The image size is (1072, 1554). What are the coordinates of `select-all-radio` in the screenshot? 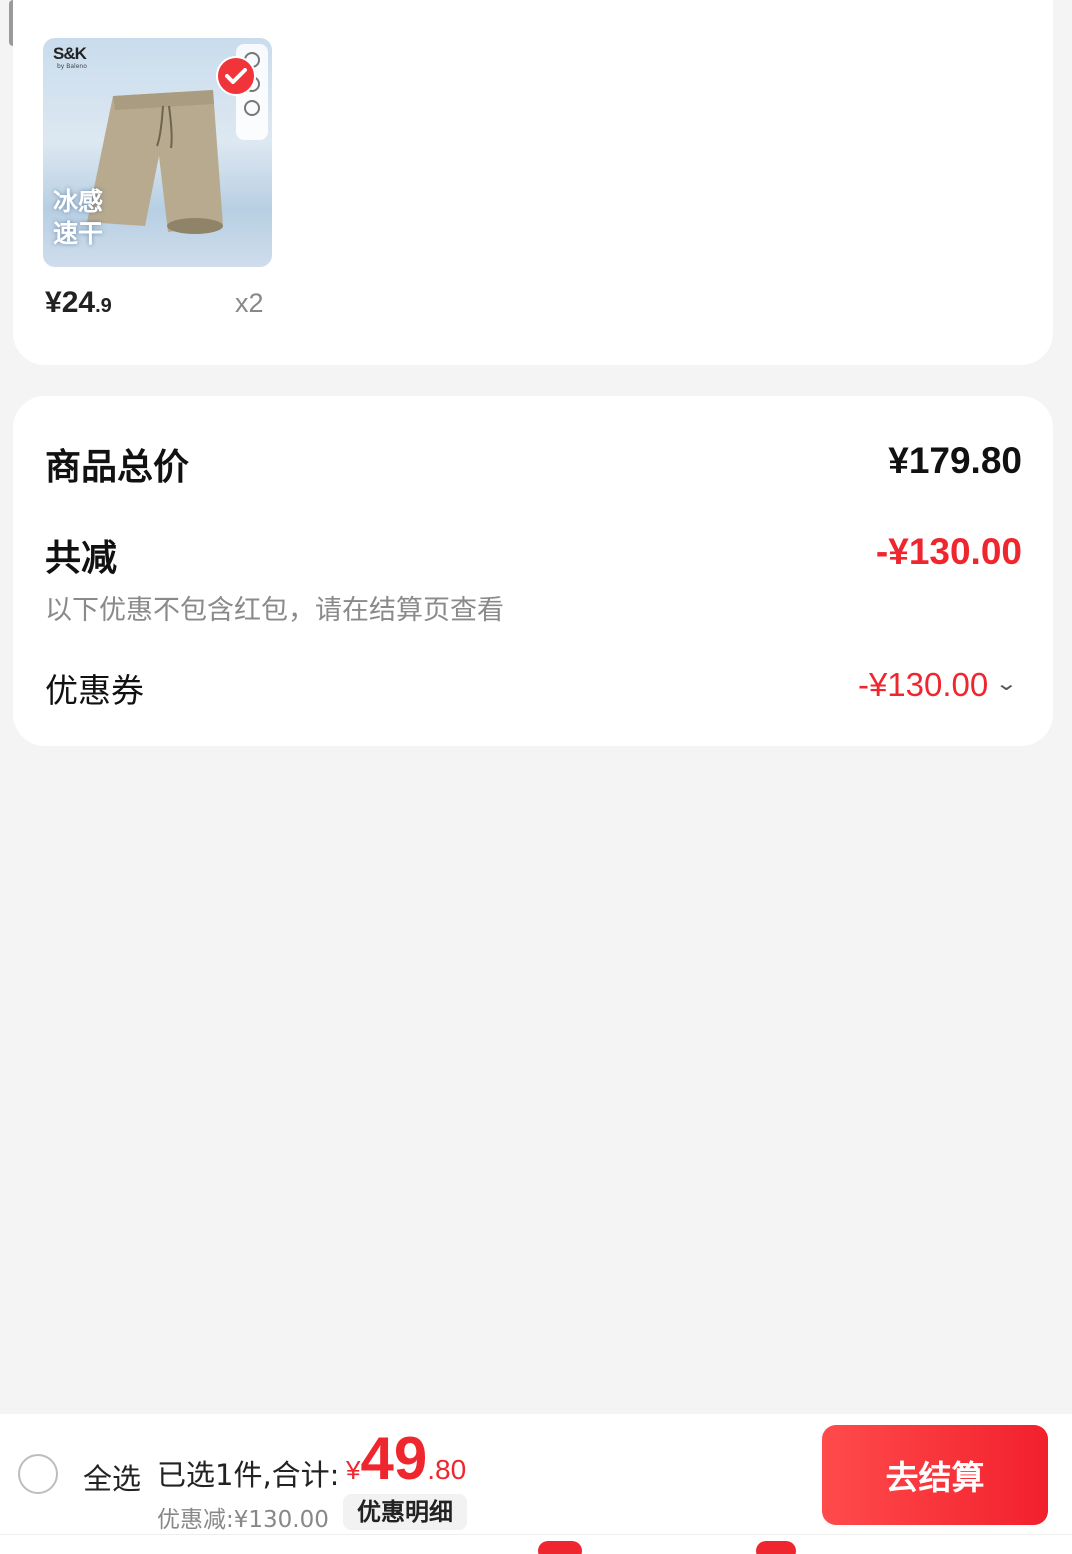 It's located at (38, 1474).